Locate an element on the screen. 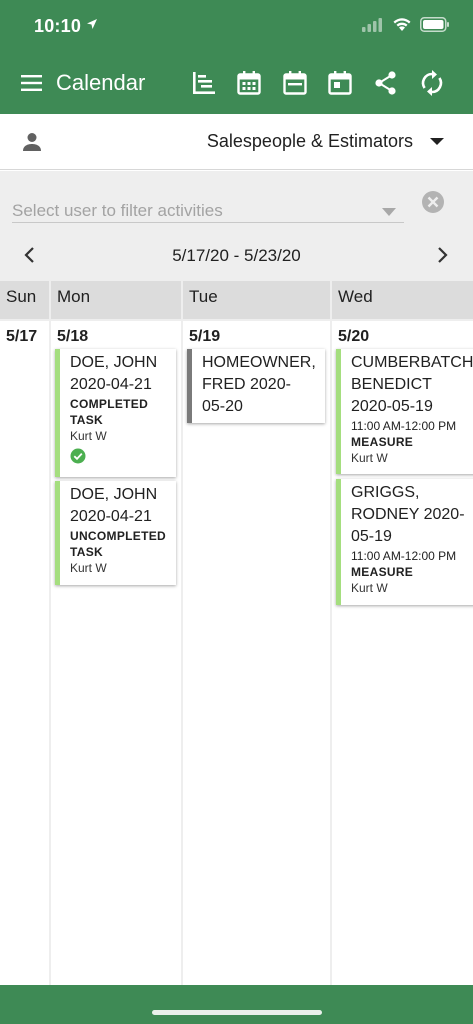 The image size is (473, 1024). menu-icon is located at coordinates (32, 83).